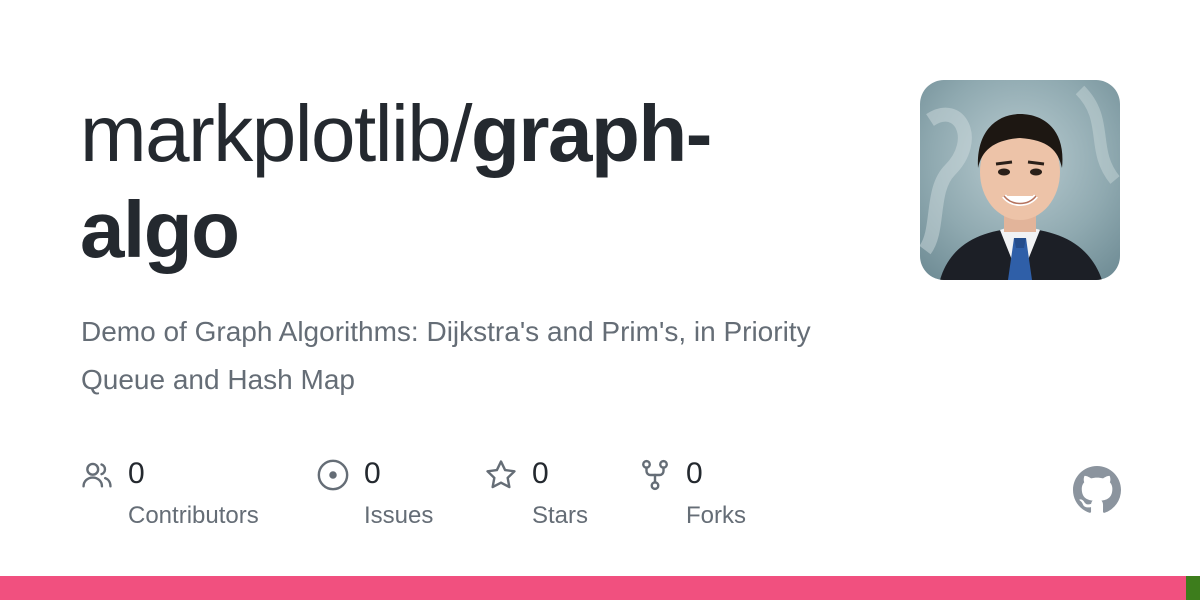 This screenshot has height=600, width=1200. Describe the element at coordinates (372, 473) in the screenshot. I see `issues-count: 0` at that location.